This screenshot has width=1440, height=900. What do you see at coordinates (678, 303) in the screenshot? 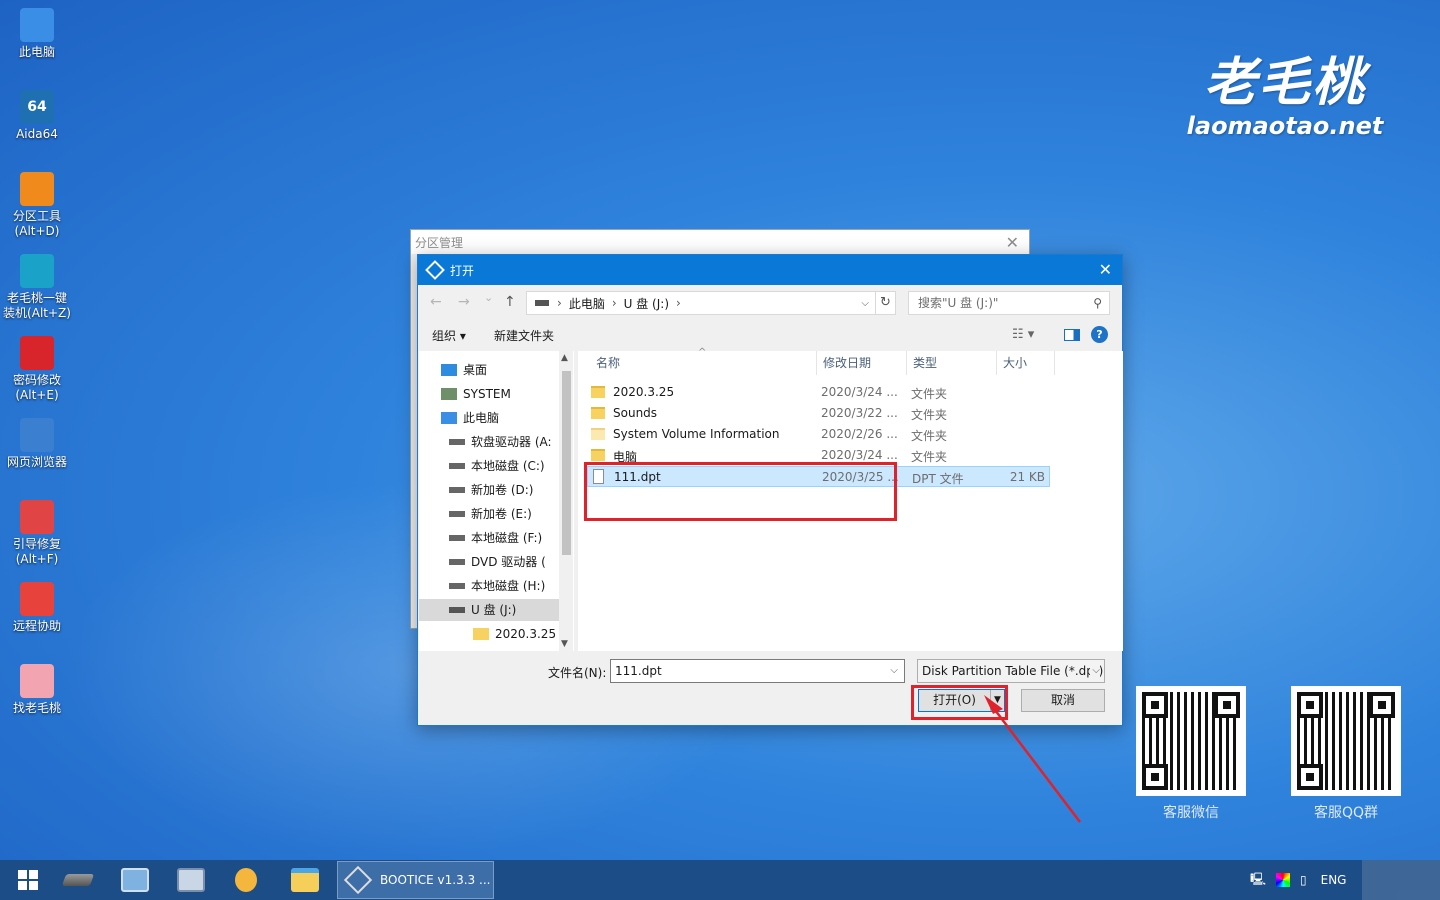
I see `chevron-right-icon: ›` at bounding box center [678, 303].